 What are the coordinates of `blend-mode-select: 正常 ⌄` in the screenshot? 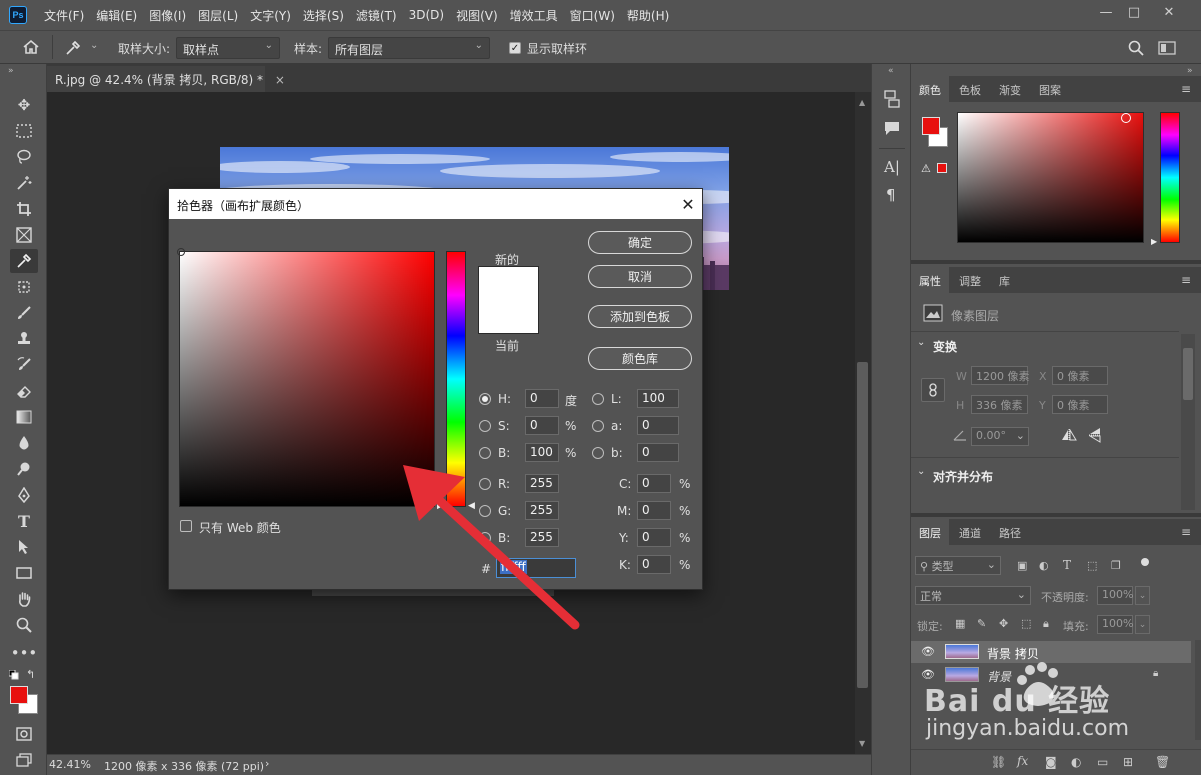 It's located at (973, 595).